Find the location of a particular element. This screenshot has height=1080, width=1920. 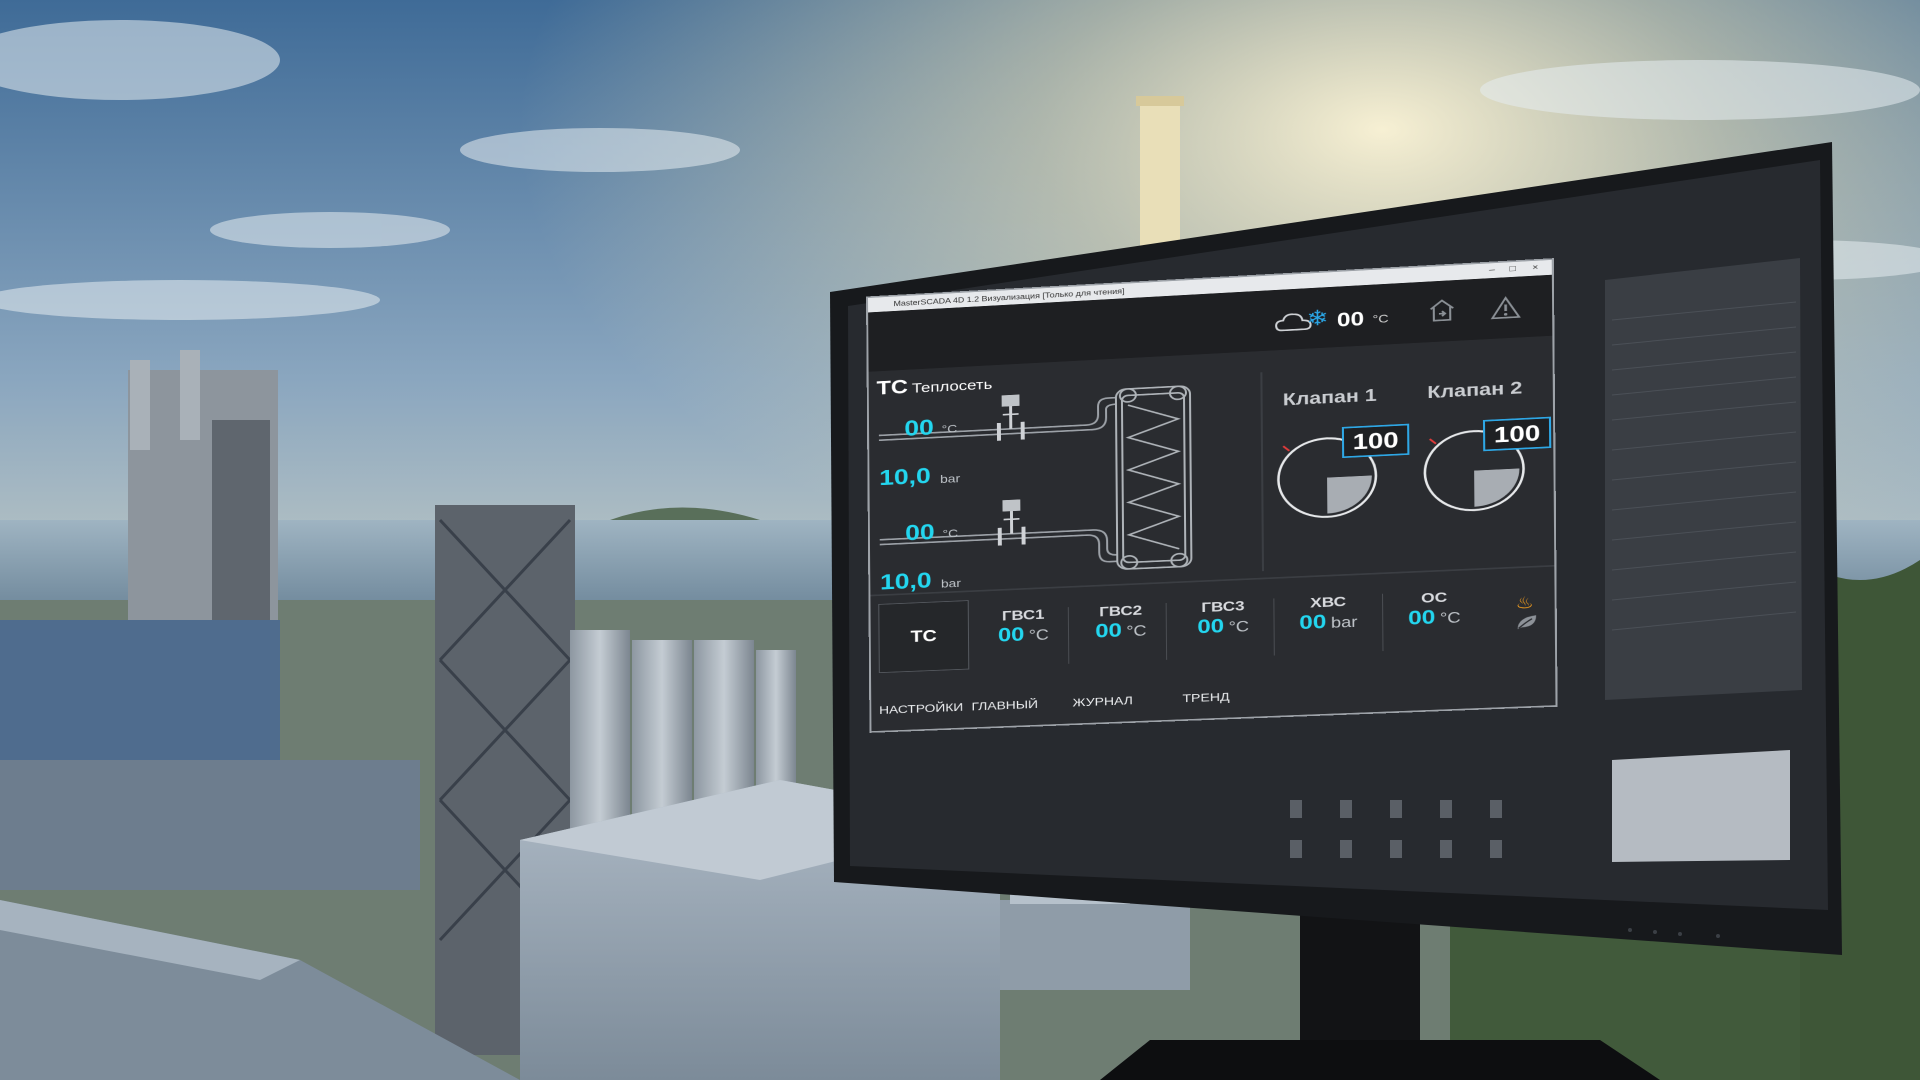

tab-os: ОС 00 °C is located at coordinates (1434, 609).